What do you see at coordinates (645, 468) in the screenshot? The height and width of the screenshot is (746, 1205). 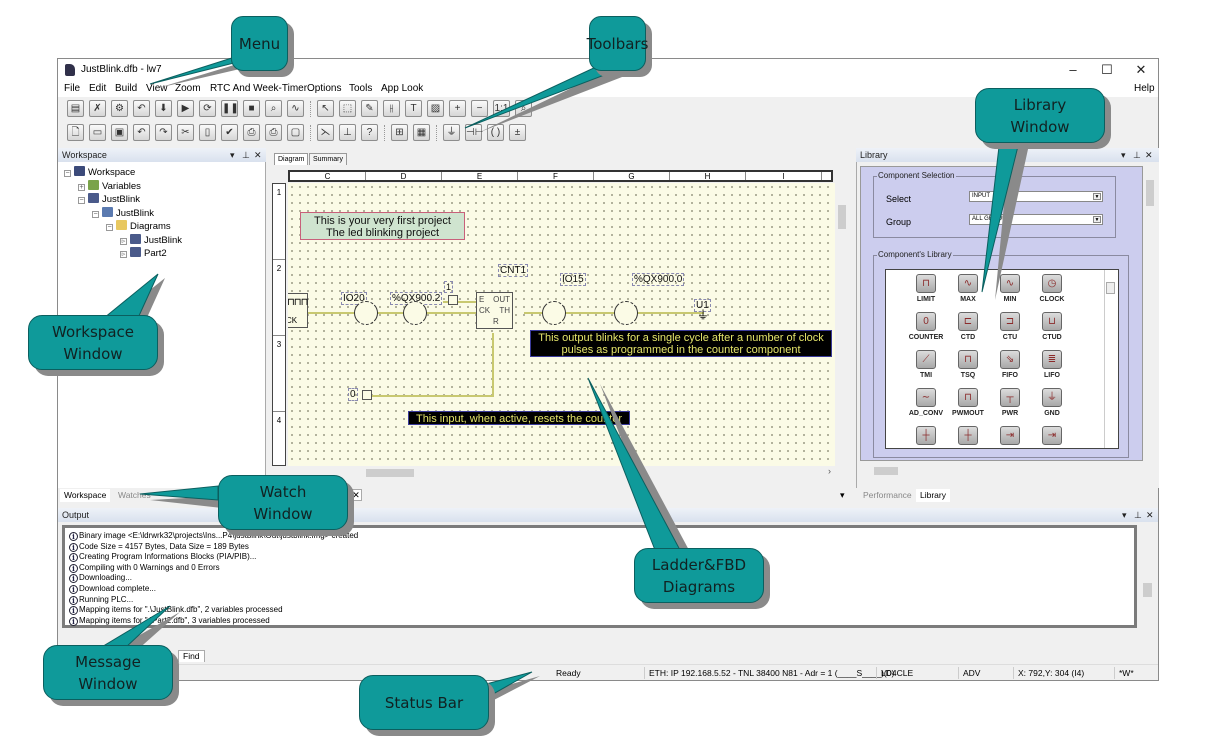 I see `ladder-callout-tail-shadow` at bounding box center [645, 468].